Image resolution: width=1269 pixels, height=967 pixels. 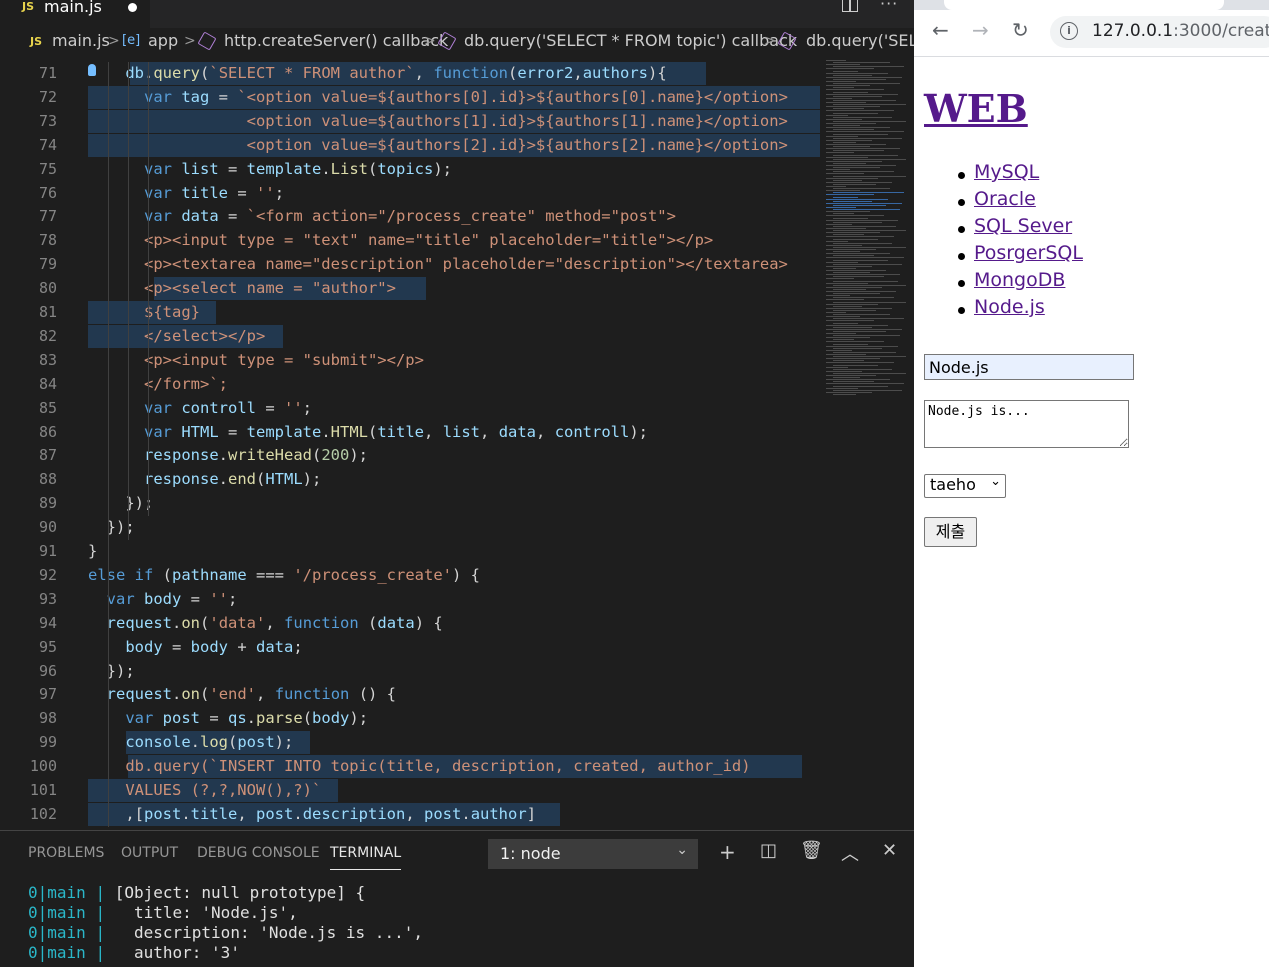 I want to click on tab-problems: PROBLEMS, so click(x=66, y=853).